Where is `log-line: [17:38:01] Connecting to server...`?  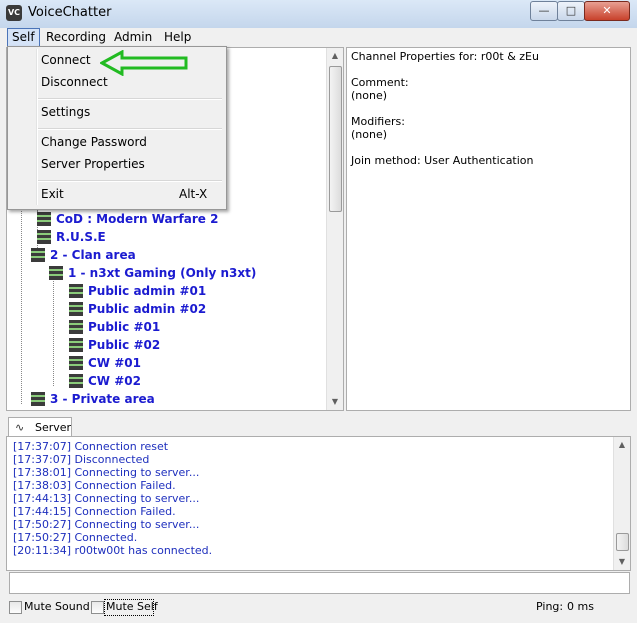 log-line: [17:38:01] Connecting to server... is located at coordinates (106, 472).